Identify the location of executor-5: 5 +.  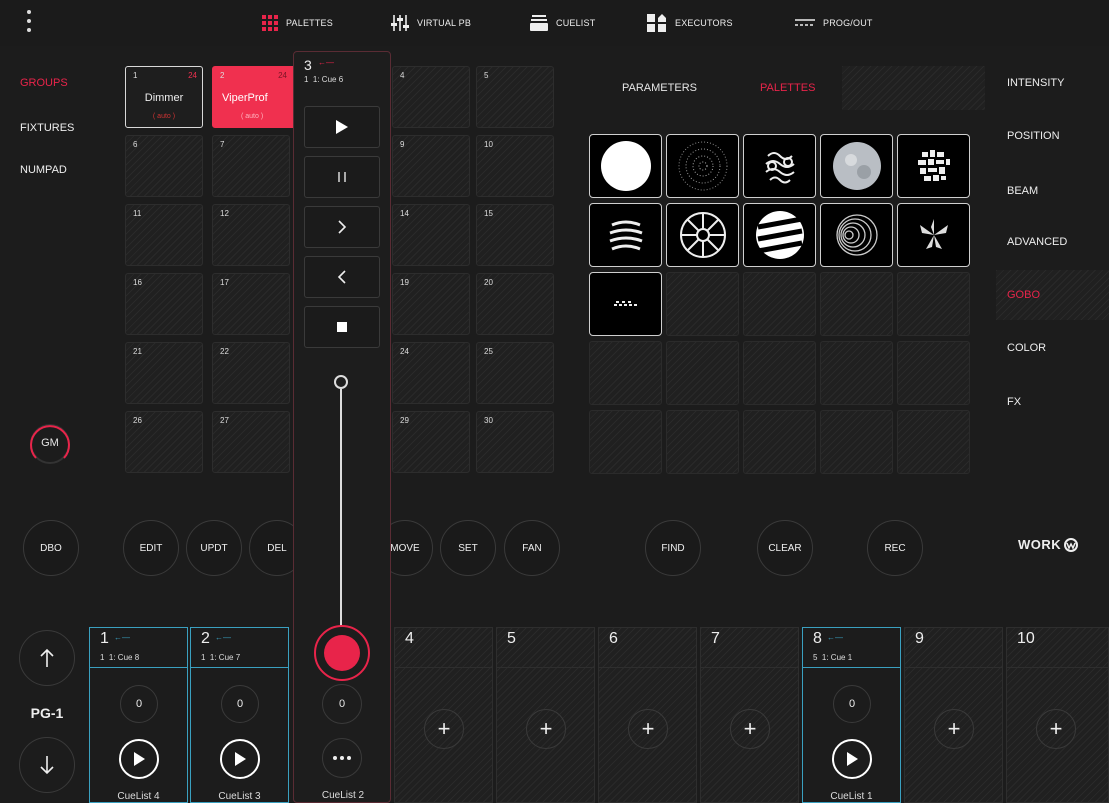
(545, 715).